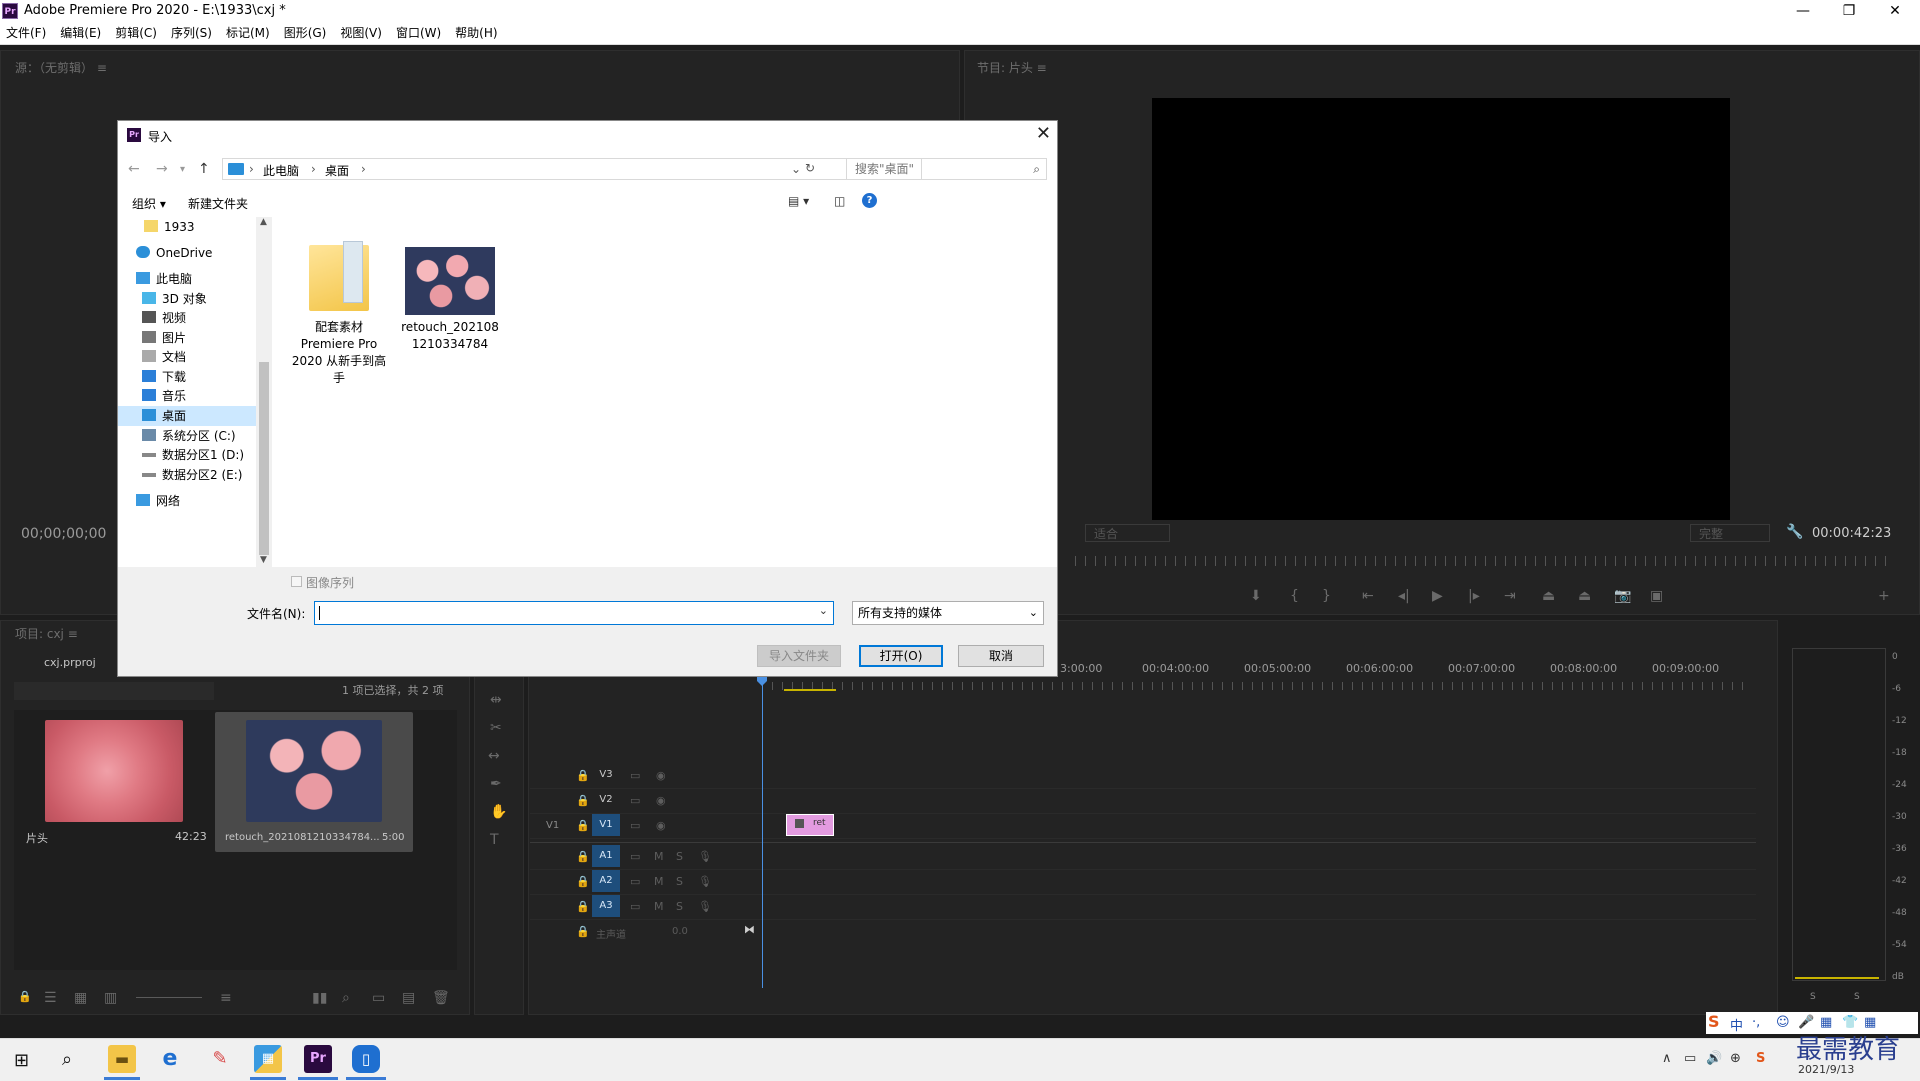 The height and width of the screenshot is (1081, 1920). I want to click on lift-icon: ⏏, so click(1548, 596).